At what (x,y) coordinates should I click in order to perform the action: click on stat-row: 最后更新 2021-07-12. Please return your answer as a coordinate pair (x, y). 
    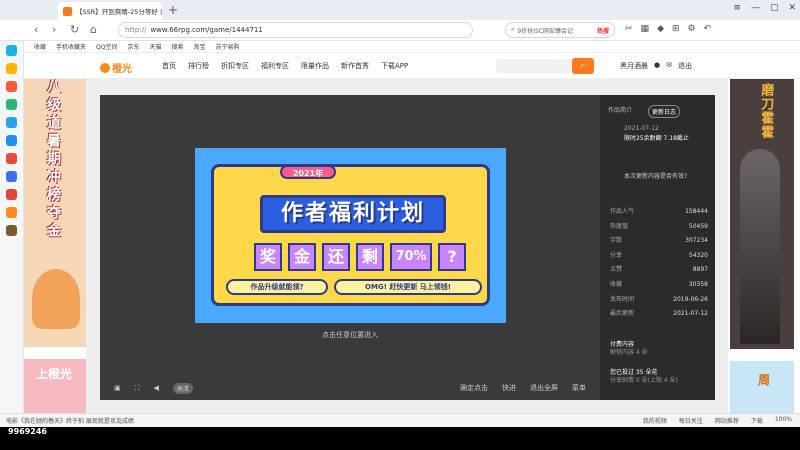
    Looking at the image, I should click on (659, 314).